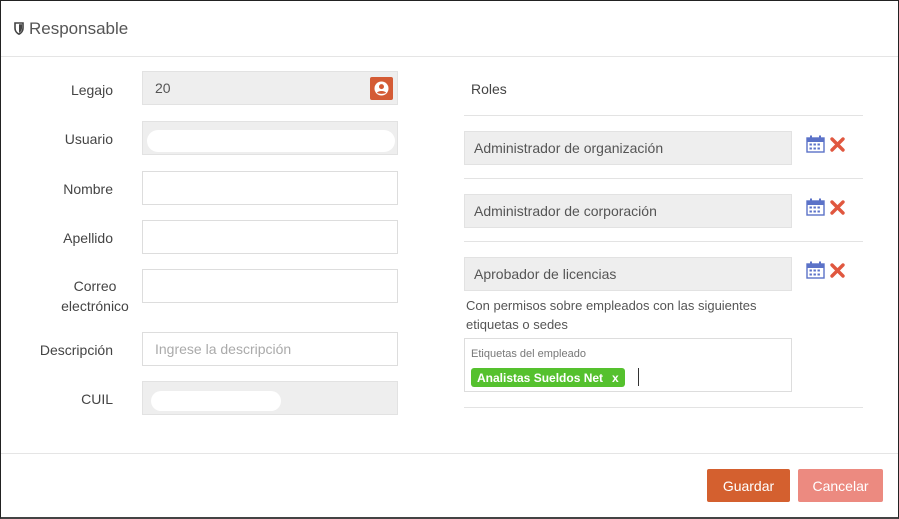 This screenshot has width=899, height=519. I want to click on correo-label-line1: Correo, so click(95, 286).